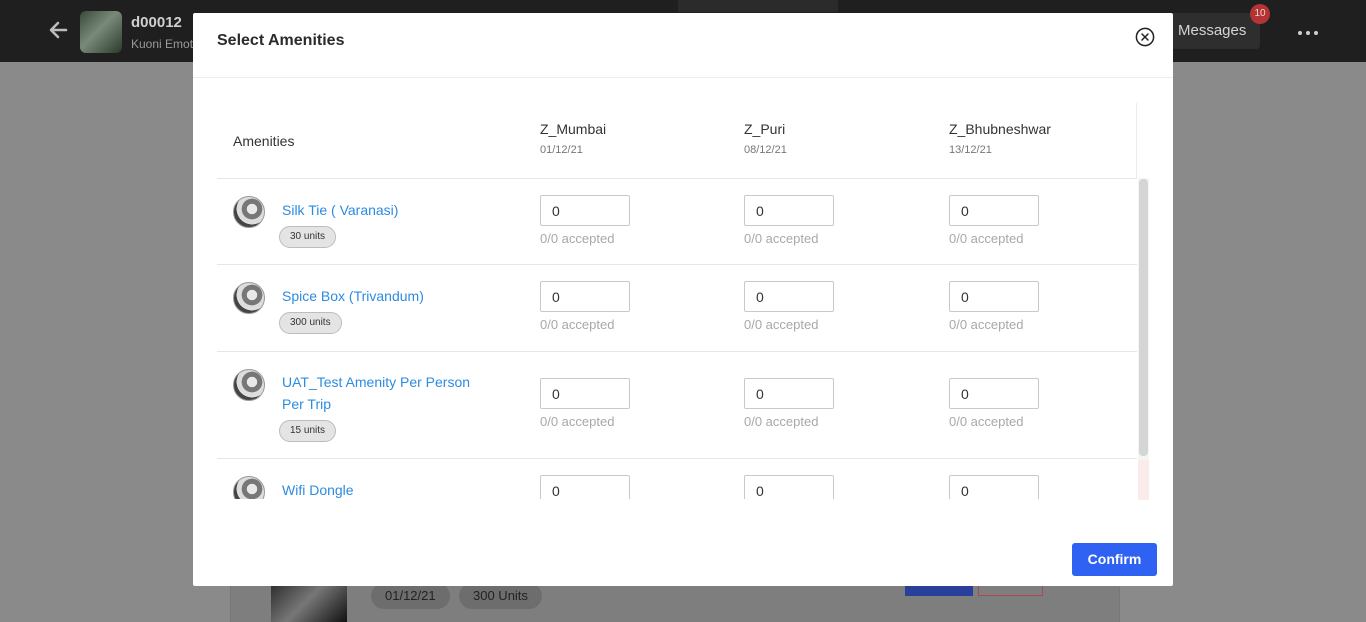 The height and width of the screenshot is (622, 1366). I want to click on more-options-icon, so click(1308, 32).